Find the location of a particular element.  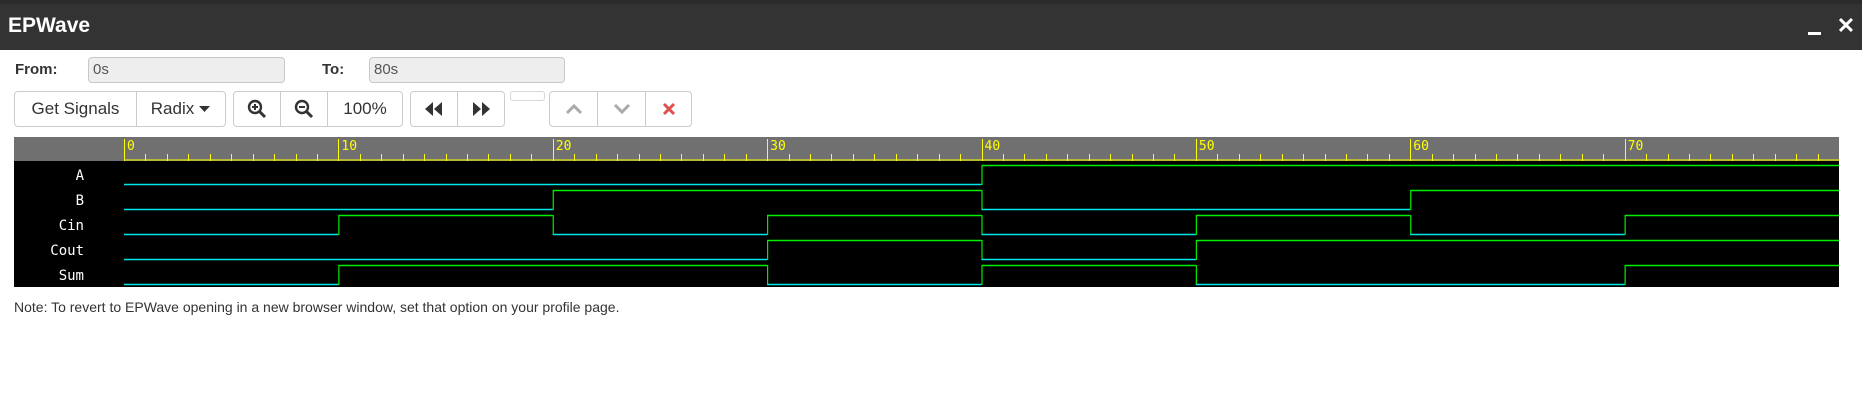

fast-forward-icon is located at coordinates (481, 109).